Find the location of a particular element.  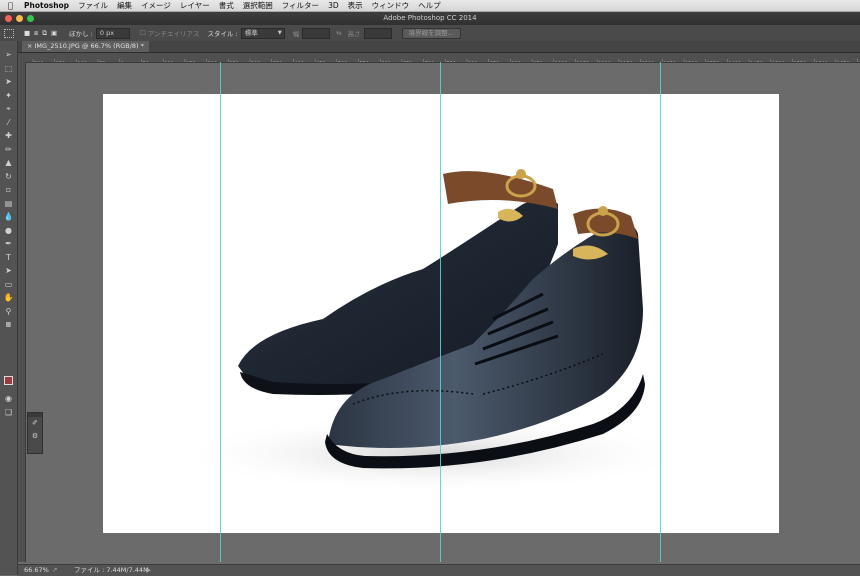

properties-icon: ⚙ is located at coordinates (35, 436).